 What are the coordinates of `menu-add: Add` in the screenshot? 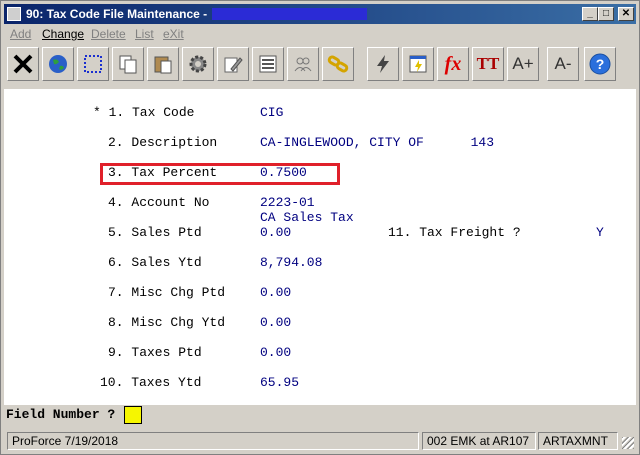 It's located at (20, 34).